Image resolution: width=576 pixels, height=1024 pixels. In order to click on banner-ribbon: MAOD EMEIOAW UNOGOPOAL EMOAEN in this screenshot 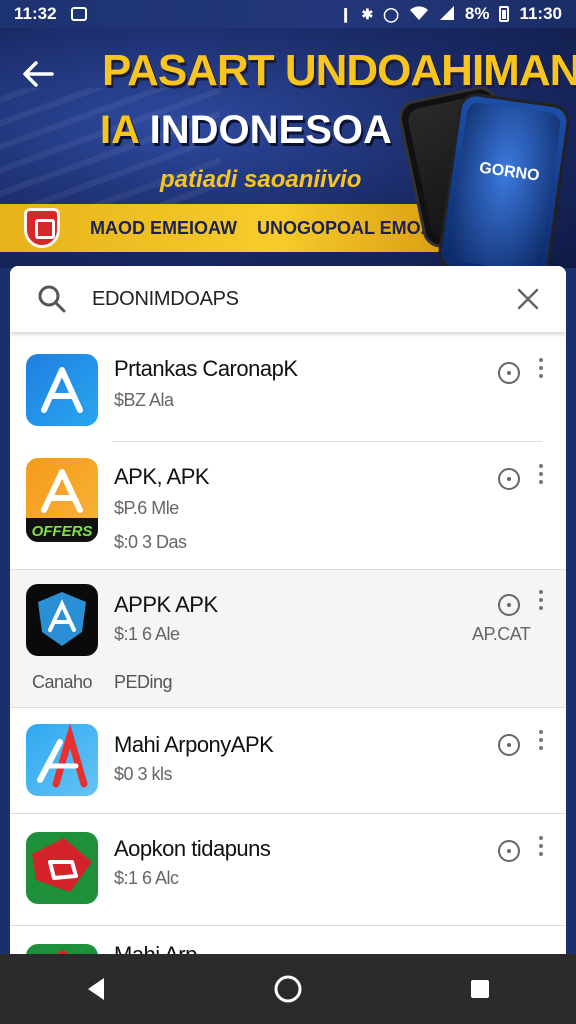, I will do `click(230, 228)`.